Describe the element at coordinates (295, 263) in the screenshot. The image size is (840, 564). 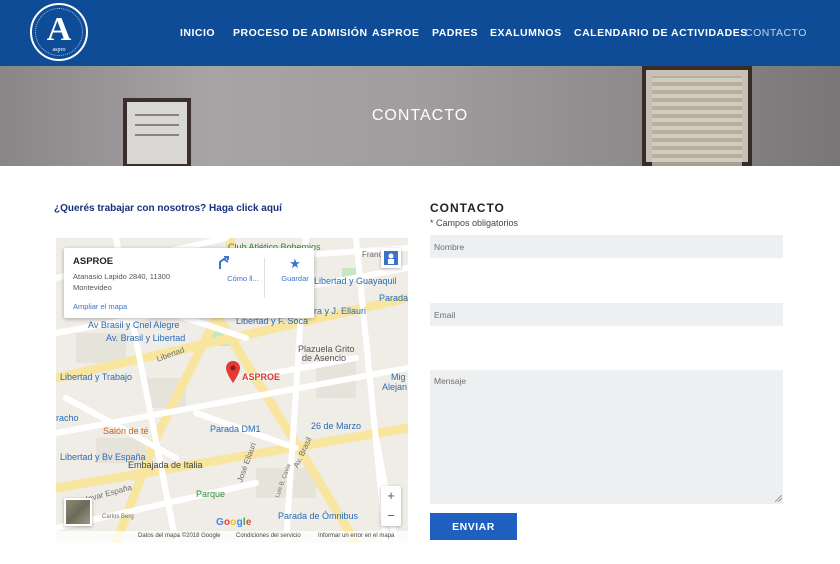
I see `star-icon: ★` at that location.